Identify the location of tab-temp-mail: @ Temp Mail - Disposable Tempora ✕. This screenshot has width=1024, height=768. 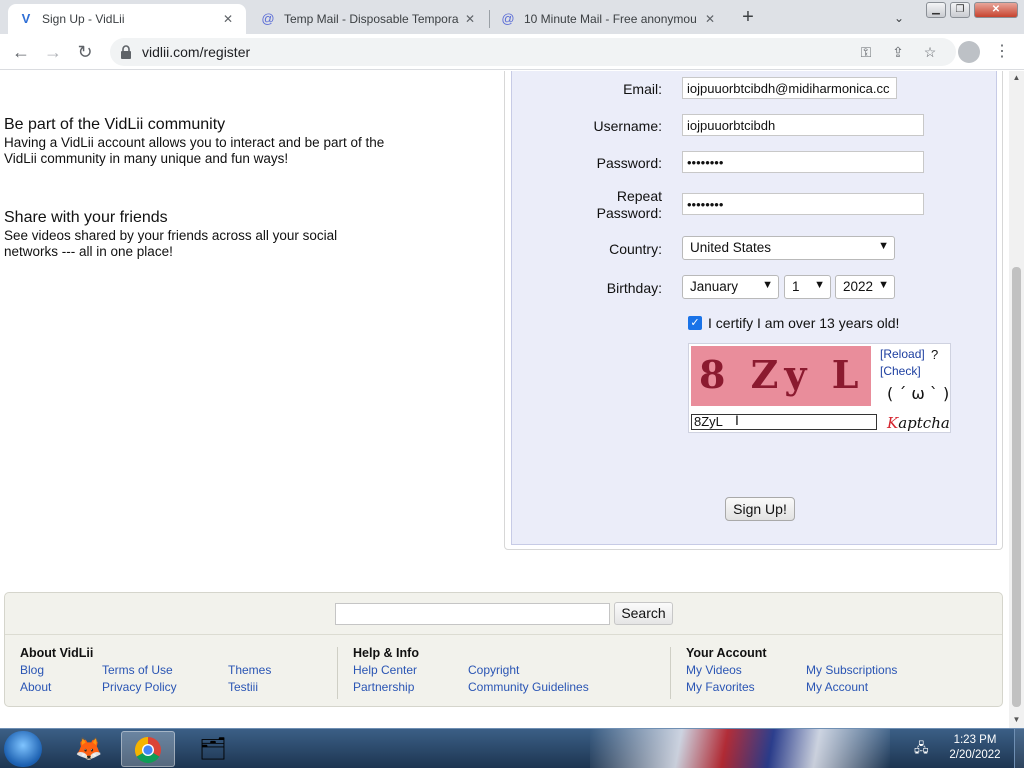
(369, 19).